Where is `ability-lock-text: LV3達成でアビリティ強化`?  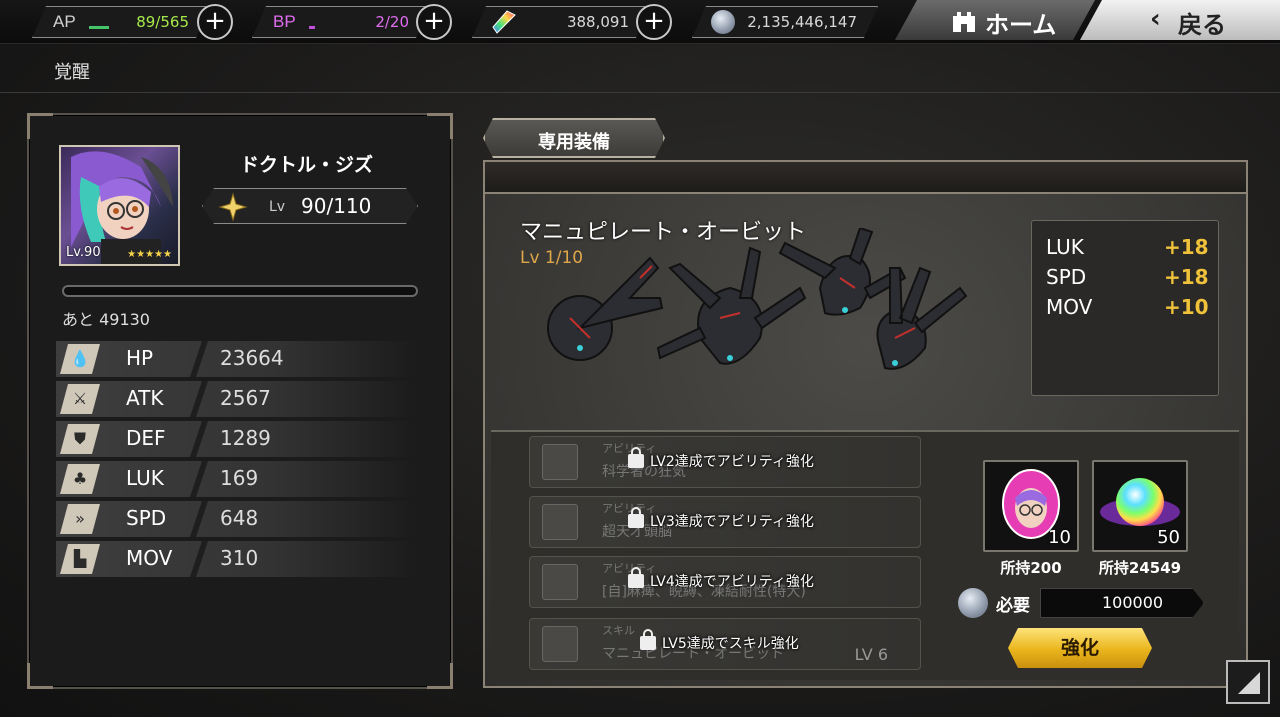
ability-lock-text: LV3達成でアビリティ強化 is located at coordinates (721, 519).